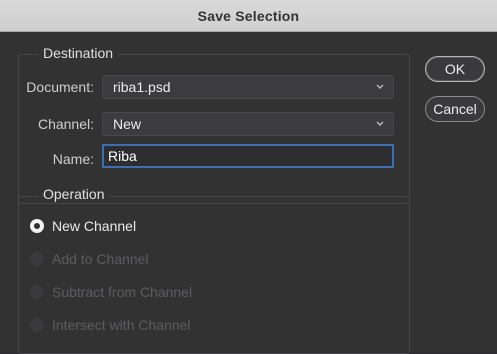 This screenshot has height=354, width=497. Describe the element at coordinates (127, 124) in the screenshot. I see `channel-select-value: New` at that location.